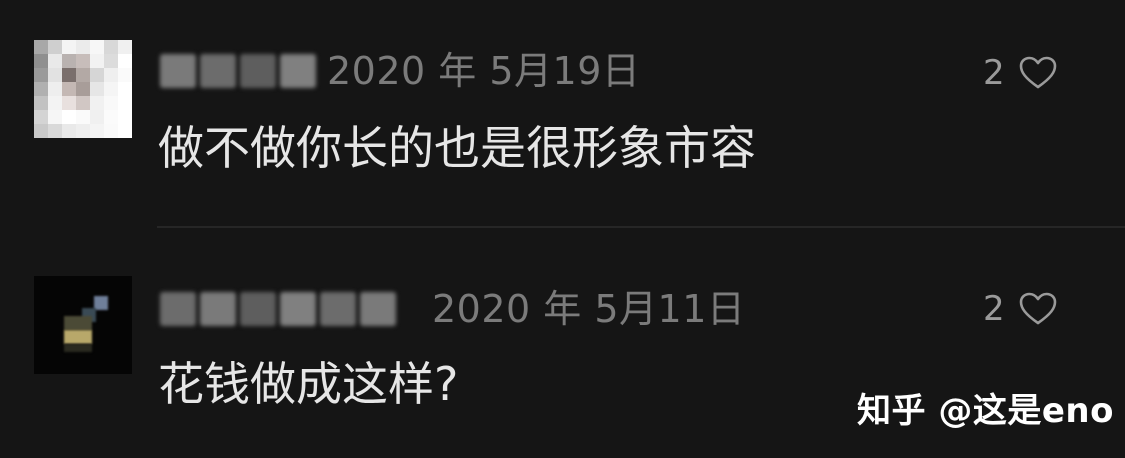 This screenshot has height=458, width=1125. What do you see at coordinates (457, 148) in the screenshot?
I see `comment-text: 做不做你长的也是很形象市容` at bounding box center [457, 148].